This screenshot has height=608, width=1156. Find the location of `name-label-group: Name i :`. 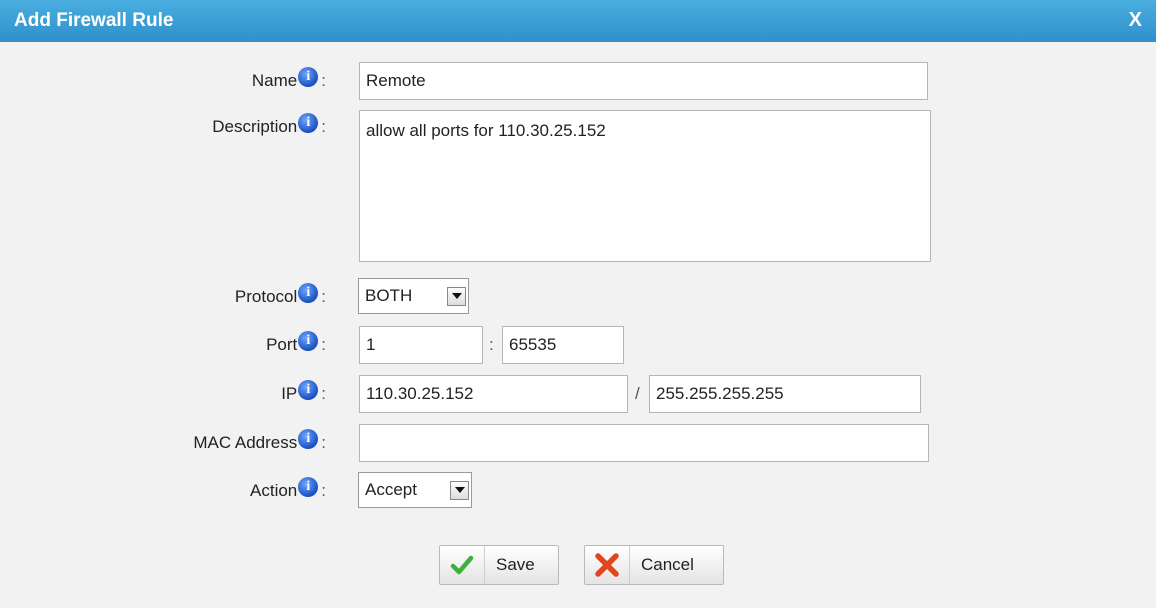

name-label-group: Name i : is located at coordinates (288, 79).